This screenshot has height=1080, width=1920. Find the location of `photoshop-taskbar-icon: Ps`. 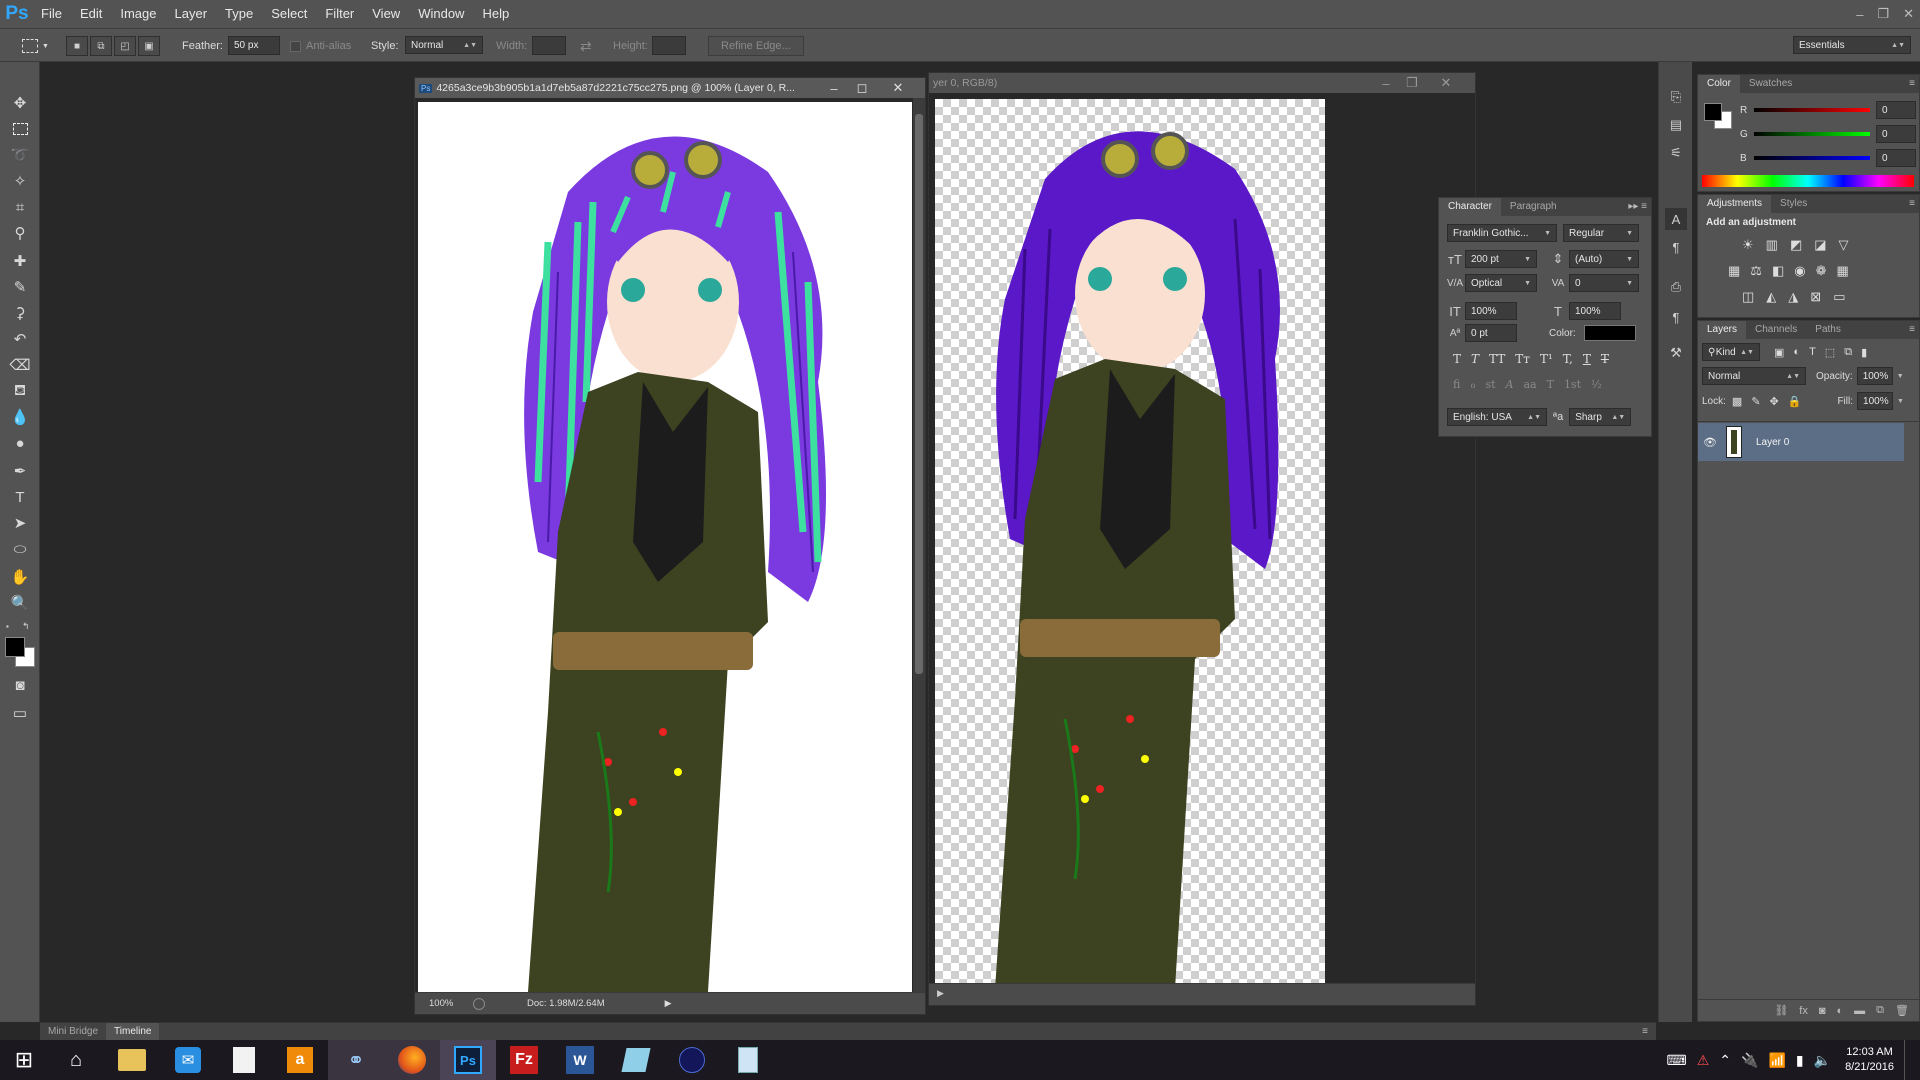

photoshop-taskbar-icon: Ps is located at coordinates (468, 1060).